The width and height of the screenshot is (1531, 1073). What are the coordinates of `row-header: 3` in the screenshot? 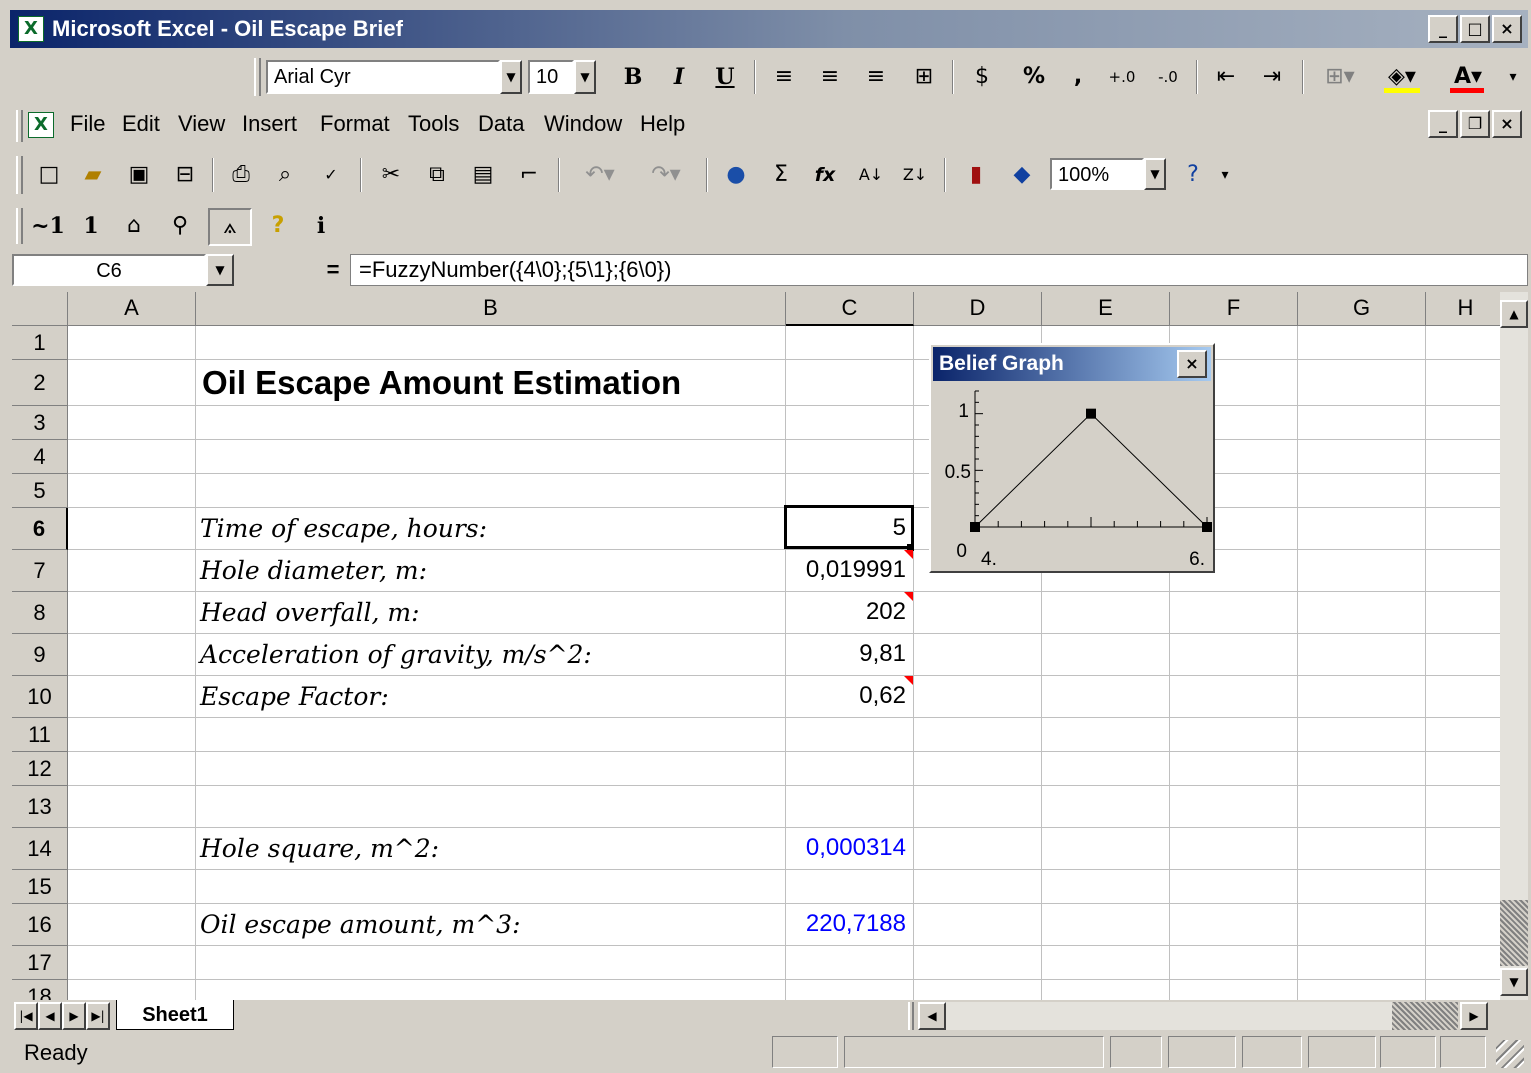 It's located at (40, 423).